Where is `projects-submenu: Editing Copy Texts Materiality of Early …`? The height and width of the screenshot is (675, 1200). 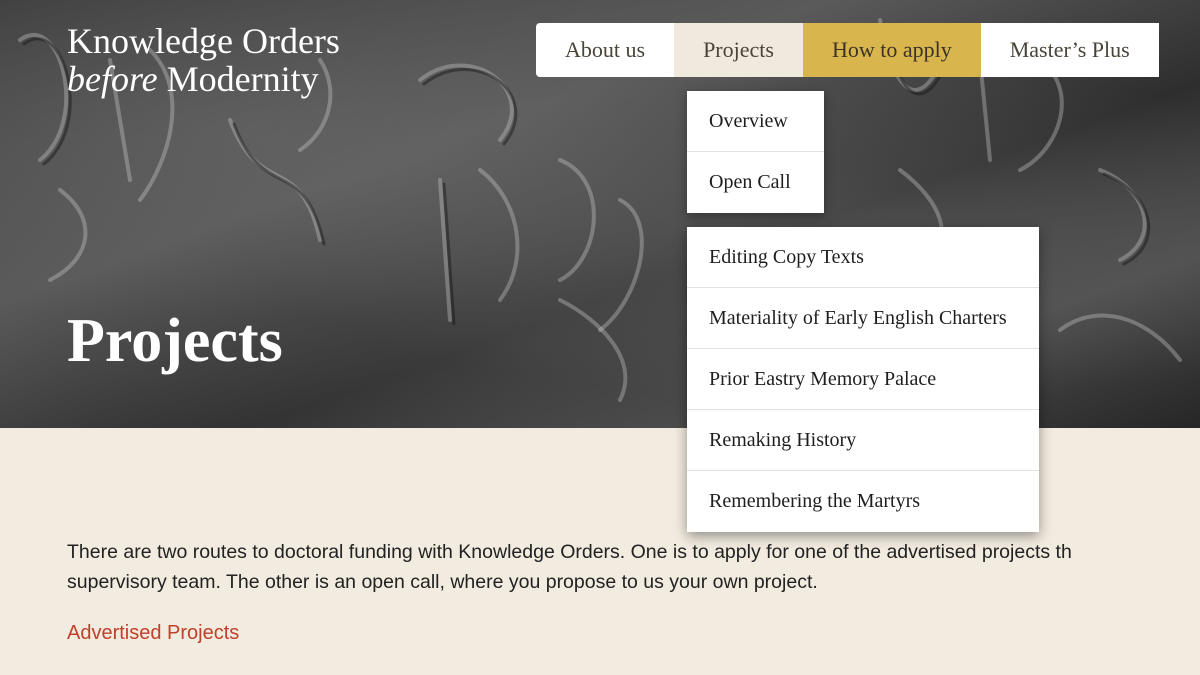
projects-submenu: Editing Copy Texts Materiality of Early … is located at coordinates (863, 379).